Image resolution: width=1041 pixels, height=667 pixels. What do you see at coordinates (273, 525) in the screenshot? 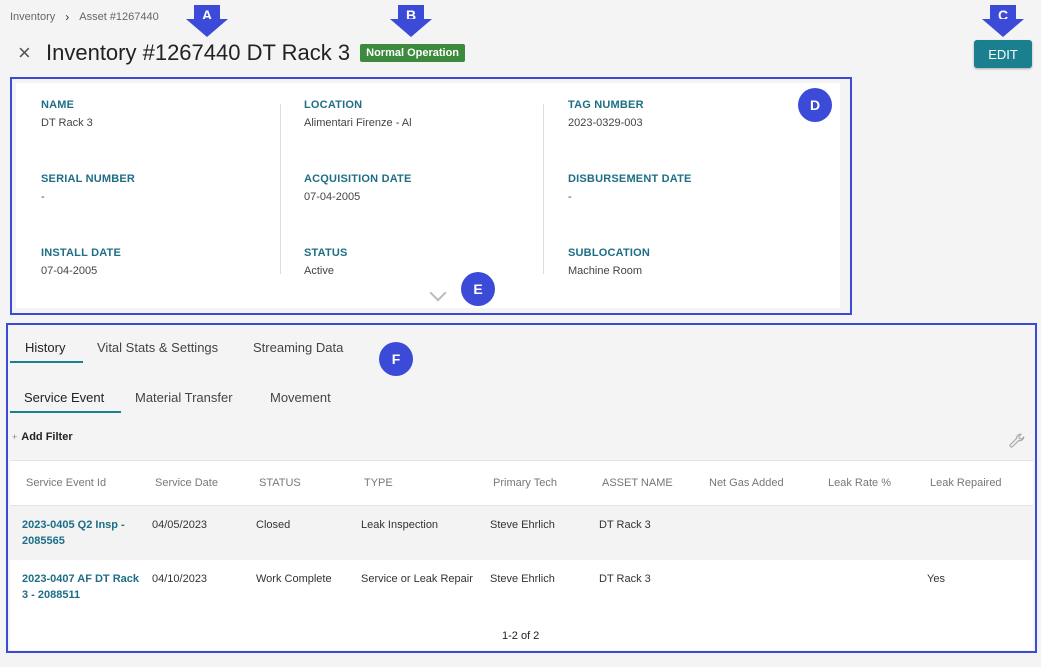
I see `cell-status: Closed` at bounding box center [273, 525].